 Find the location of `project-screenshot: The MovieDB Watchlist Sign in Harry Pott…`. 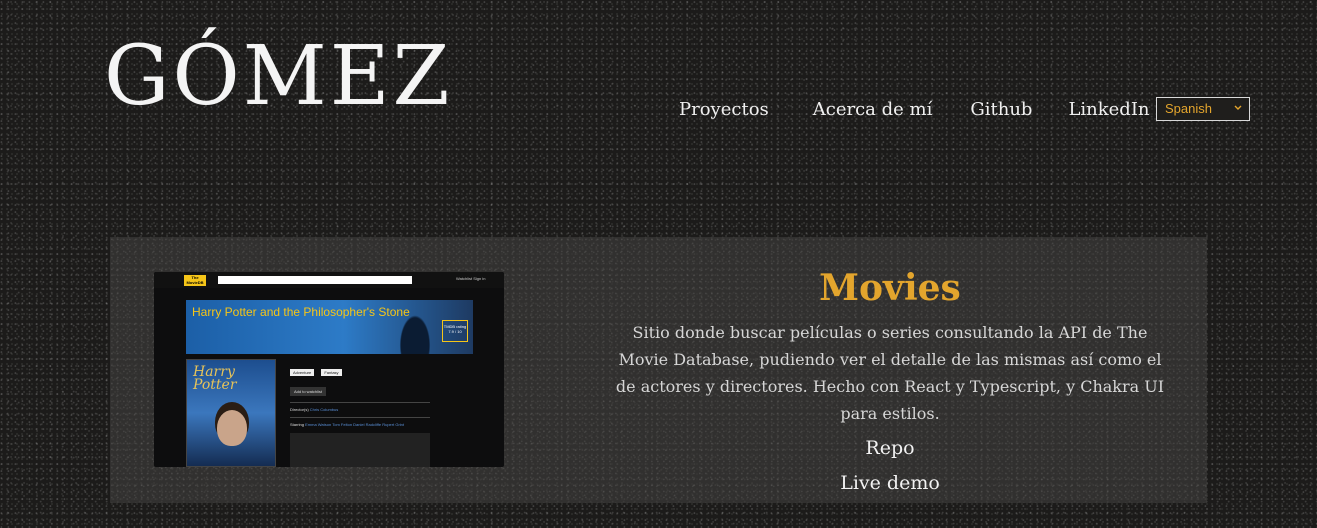

project-screenshot: The MovieDB Watchlist Sign in Harry Pott… is located at coordinates (329, 369).